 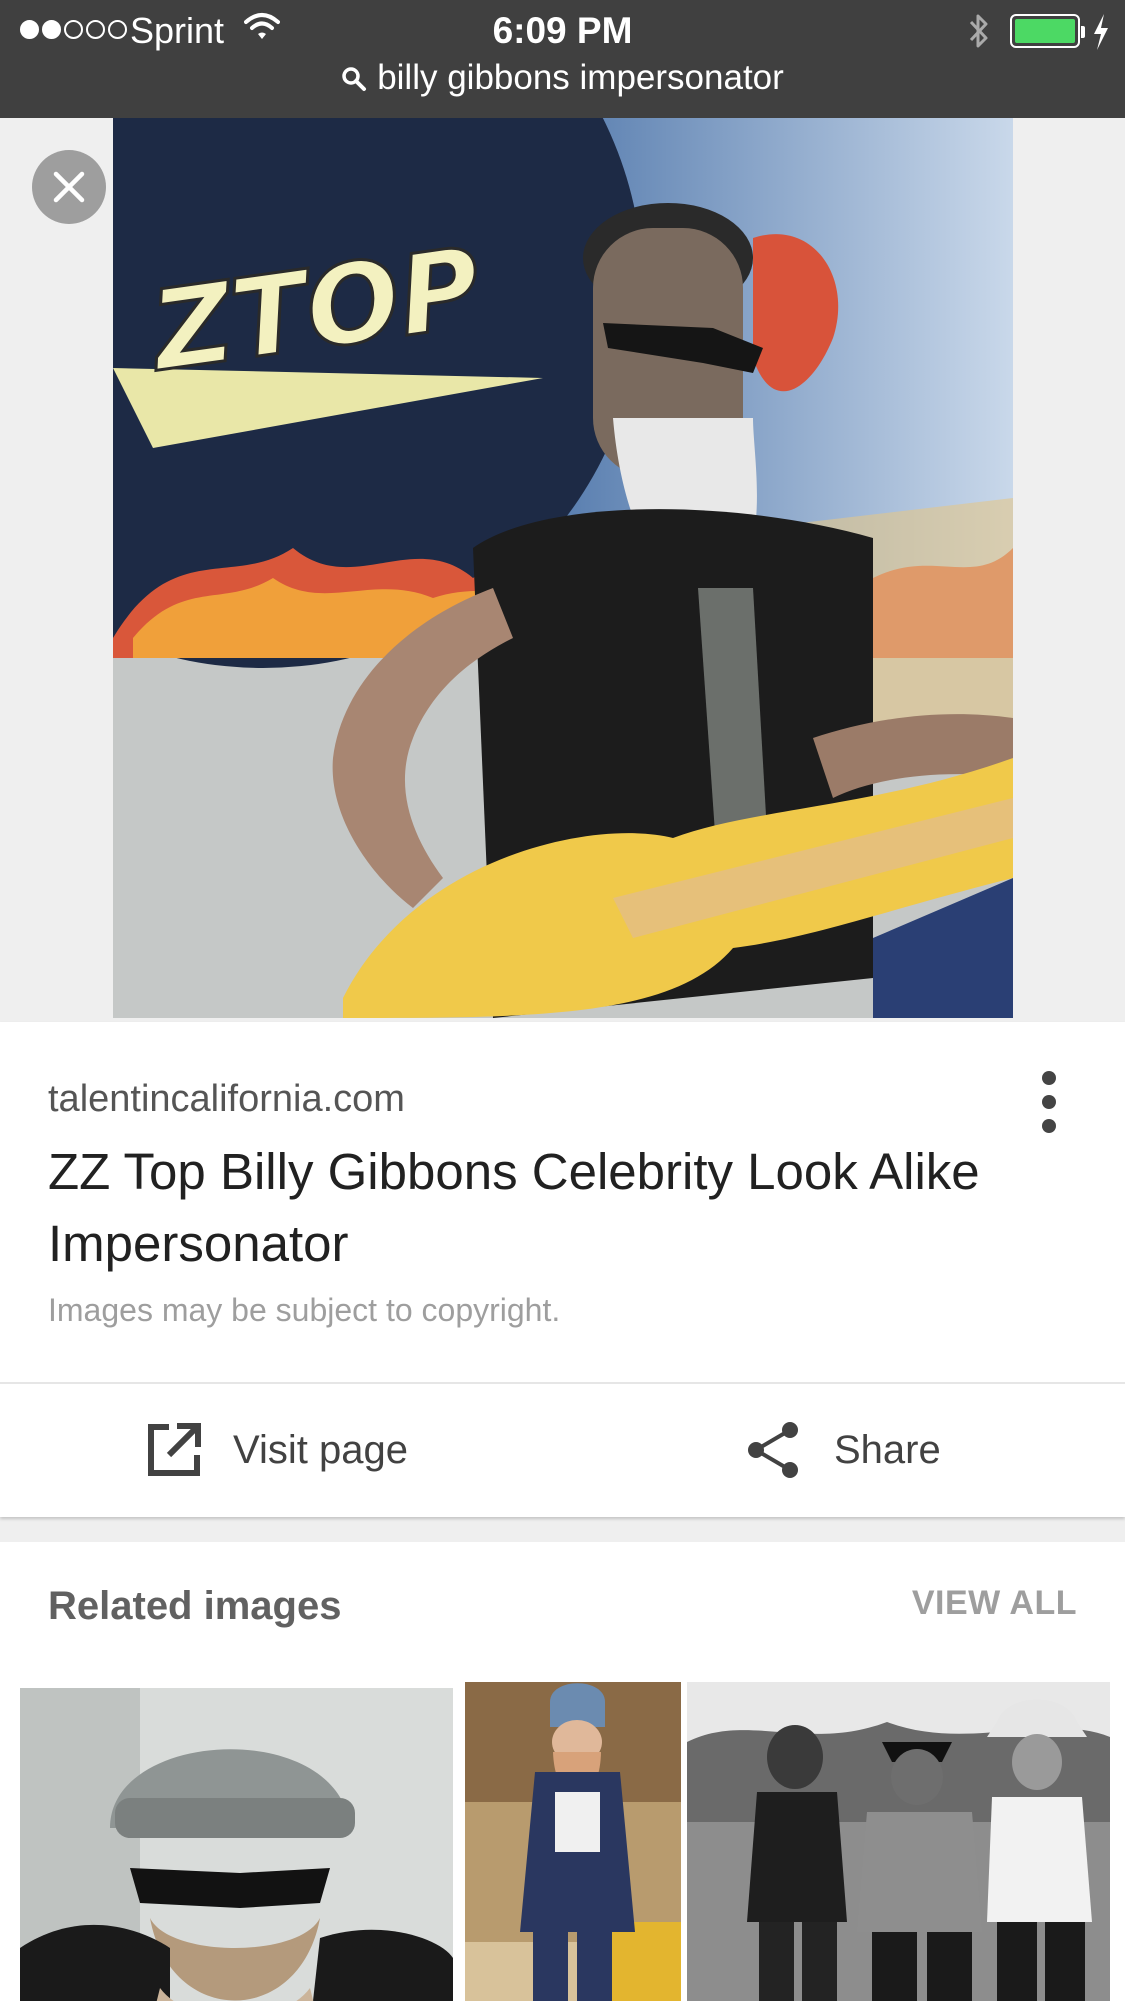 I want to click on share-label: Share, so click(x=887, y=1449).